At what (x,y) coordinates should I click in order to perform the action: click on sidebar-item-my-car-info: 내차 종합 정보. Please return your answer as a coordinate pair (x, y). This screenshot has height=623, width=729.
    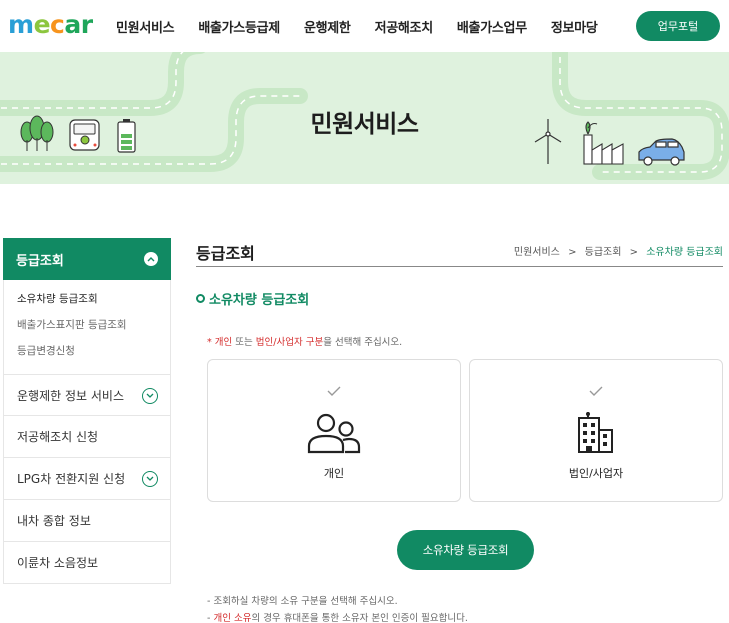
    Looking at the image, I should click on (87, 521).